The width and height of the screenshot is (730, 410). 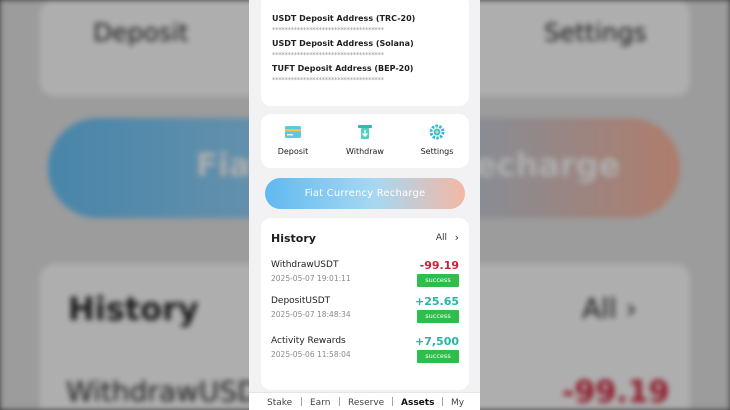 I want to click on bg-deposit-text: Deposit, so click(x=141, y=32).